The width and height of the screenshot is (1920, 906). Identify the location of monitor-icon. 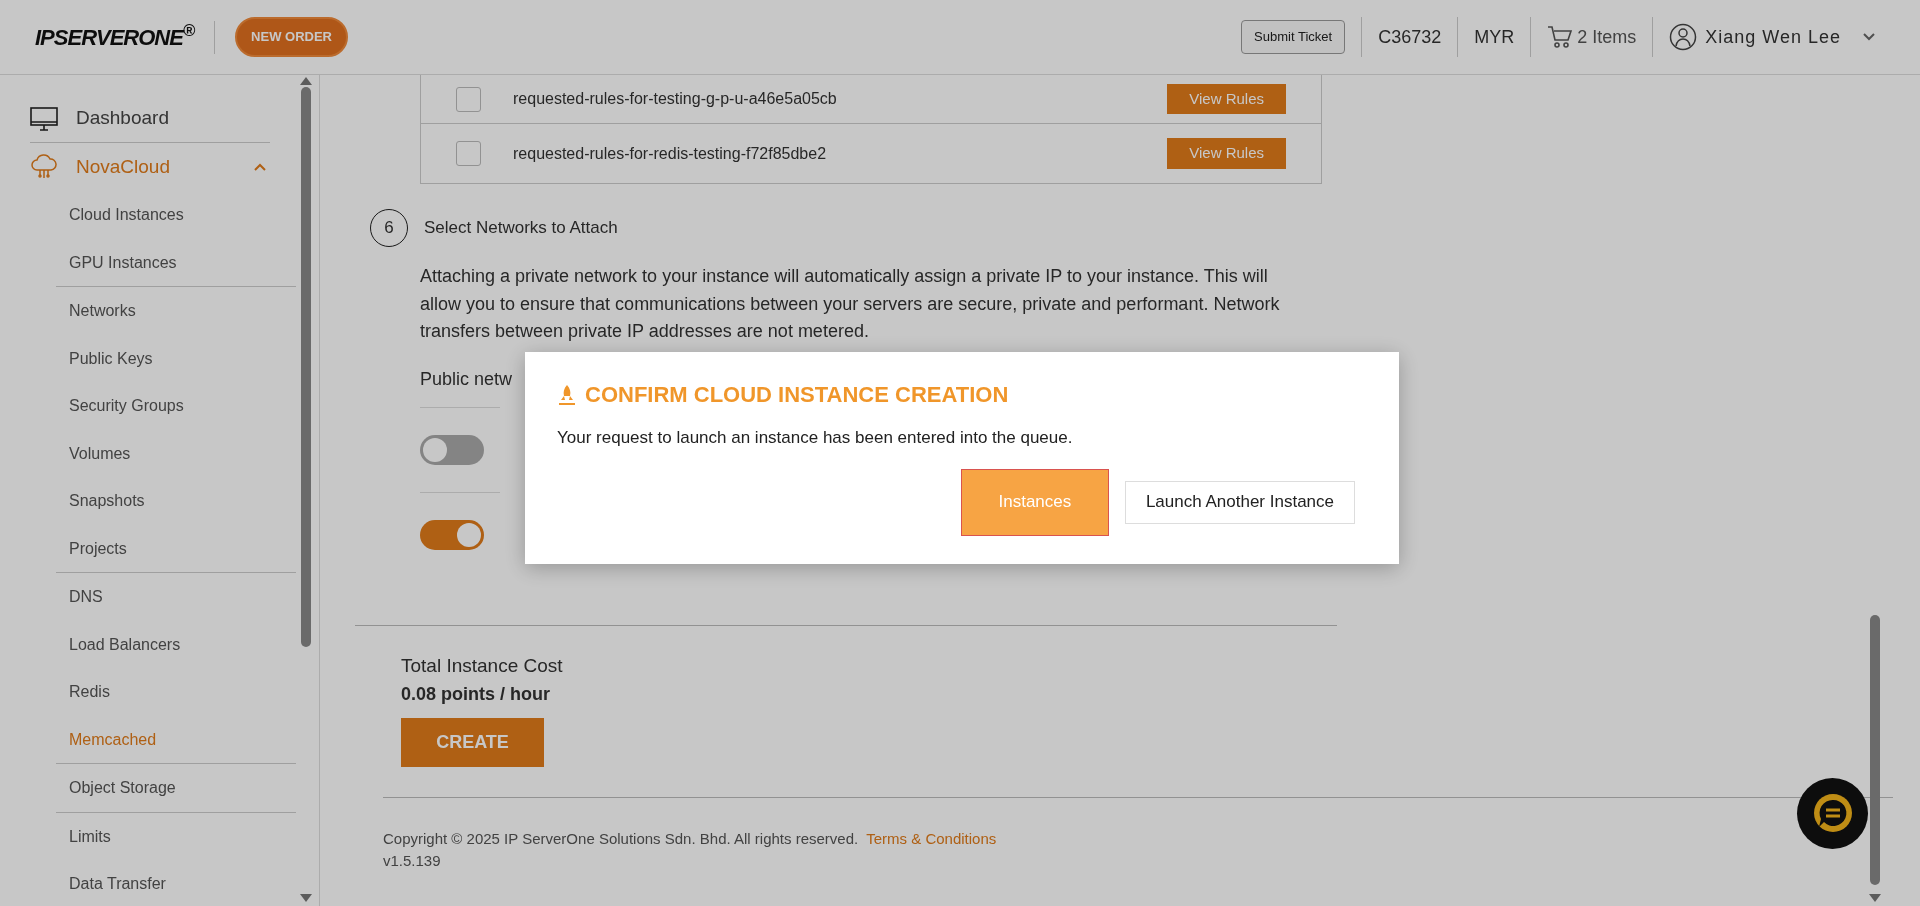
(44, 118).